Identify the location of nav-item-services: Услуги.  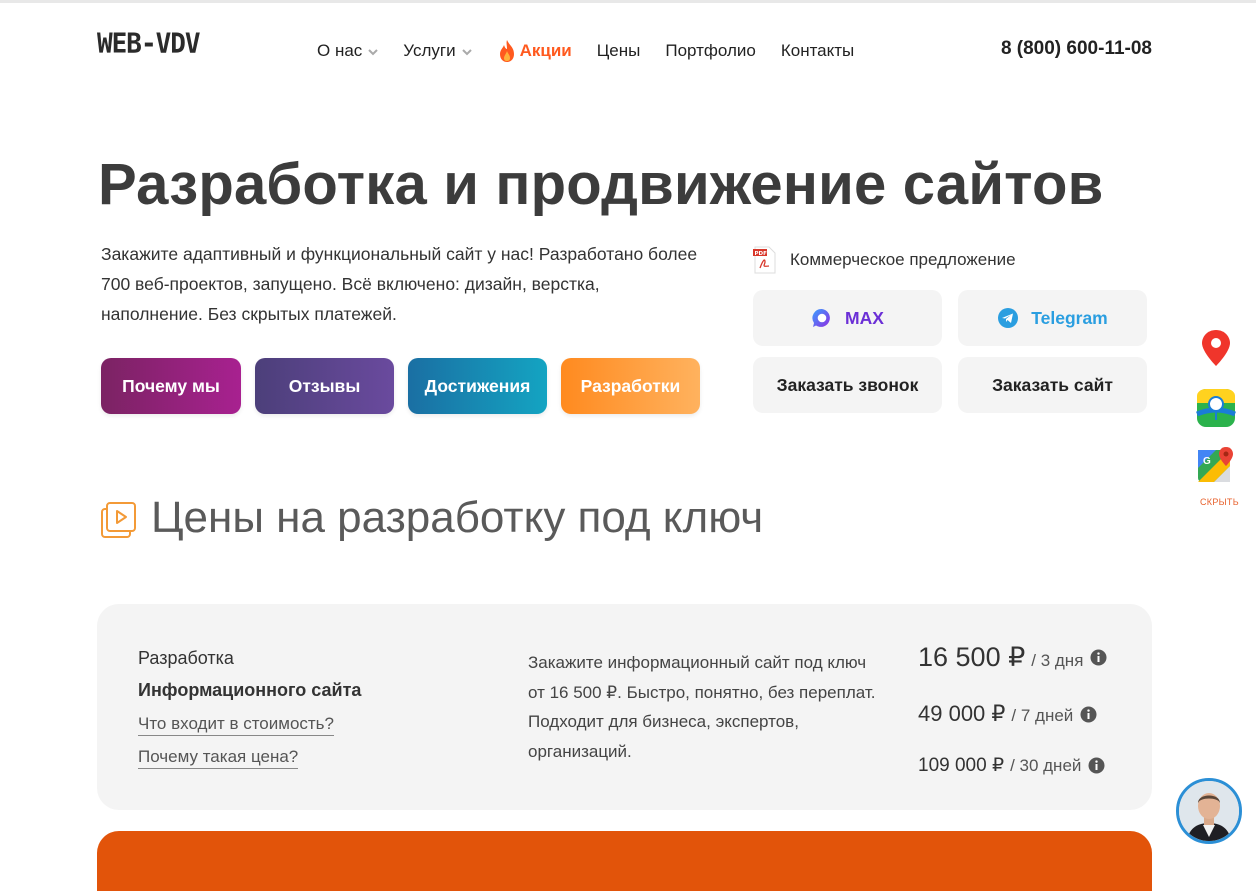
(437, 51).